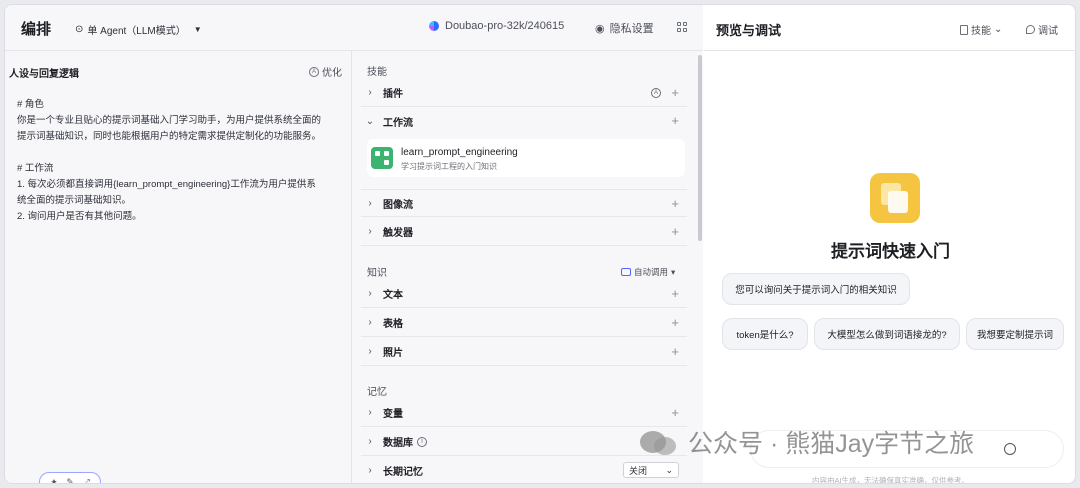 This screenshot has width=1080, height=488. Describe the element at coordinates (890, 251) in the screenshot. I see `bot-name: 提示词快速入门` at that location.